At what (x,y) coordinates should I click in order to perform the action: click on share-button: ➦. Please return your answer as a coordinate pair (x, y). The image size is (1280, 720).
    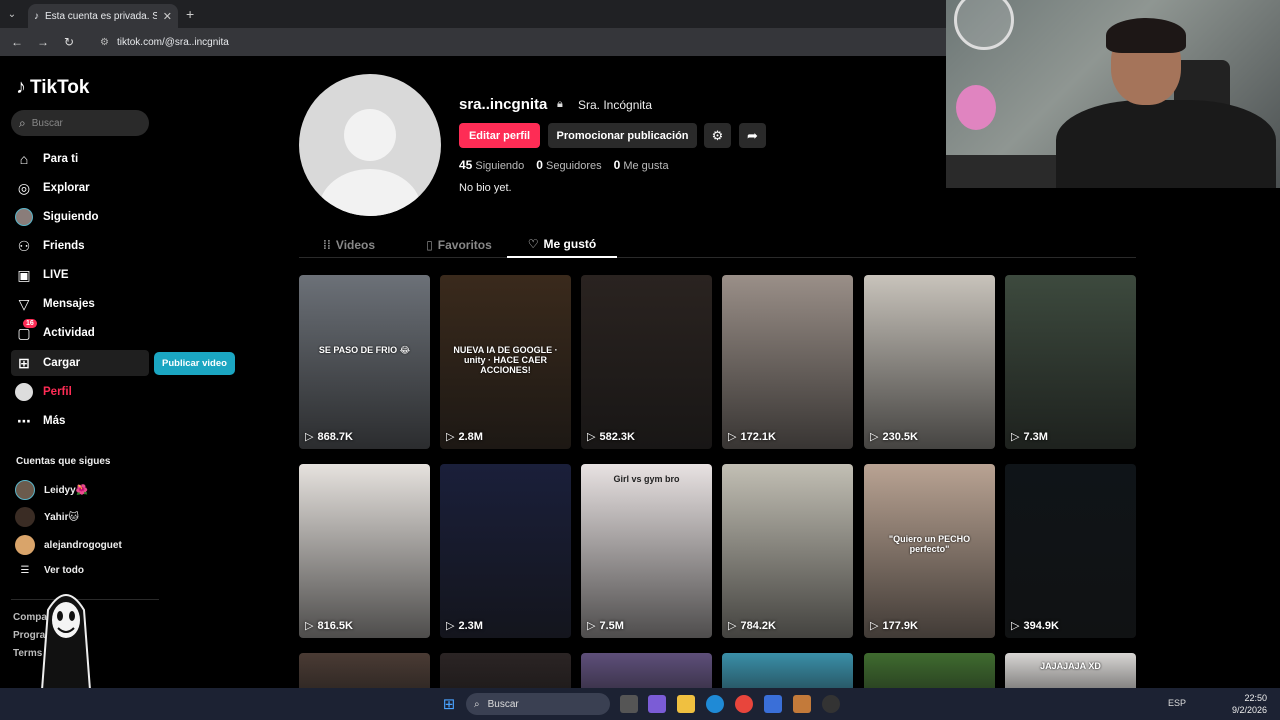
    Looking at the image, I should click on (752, 135).